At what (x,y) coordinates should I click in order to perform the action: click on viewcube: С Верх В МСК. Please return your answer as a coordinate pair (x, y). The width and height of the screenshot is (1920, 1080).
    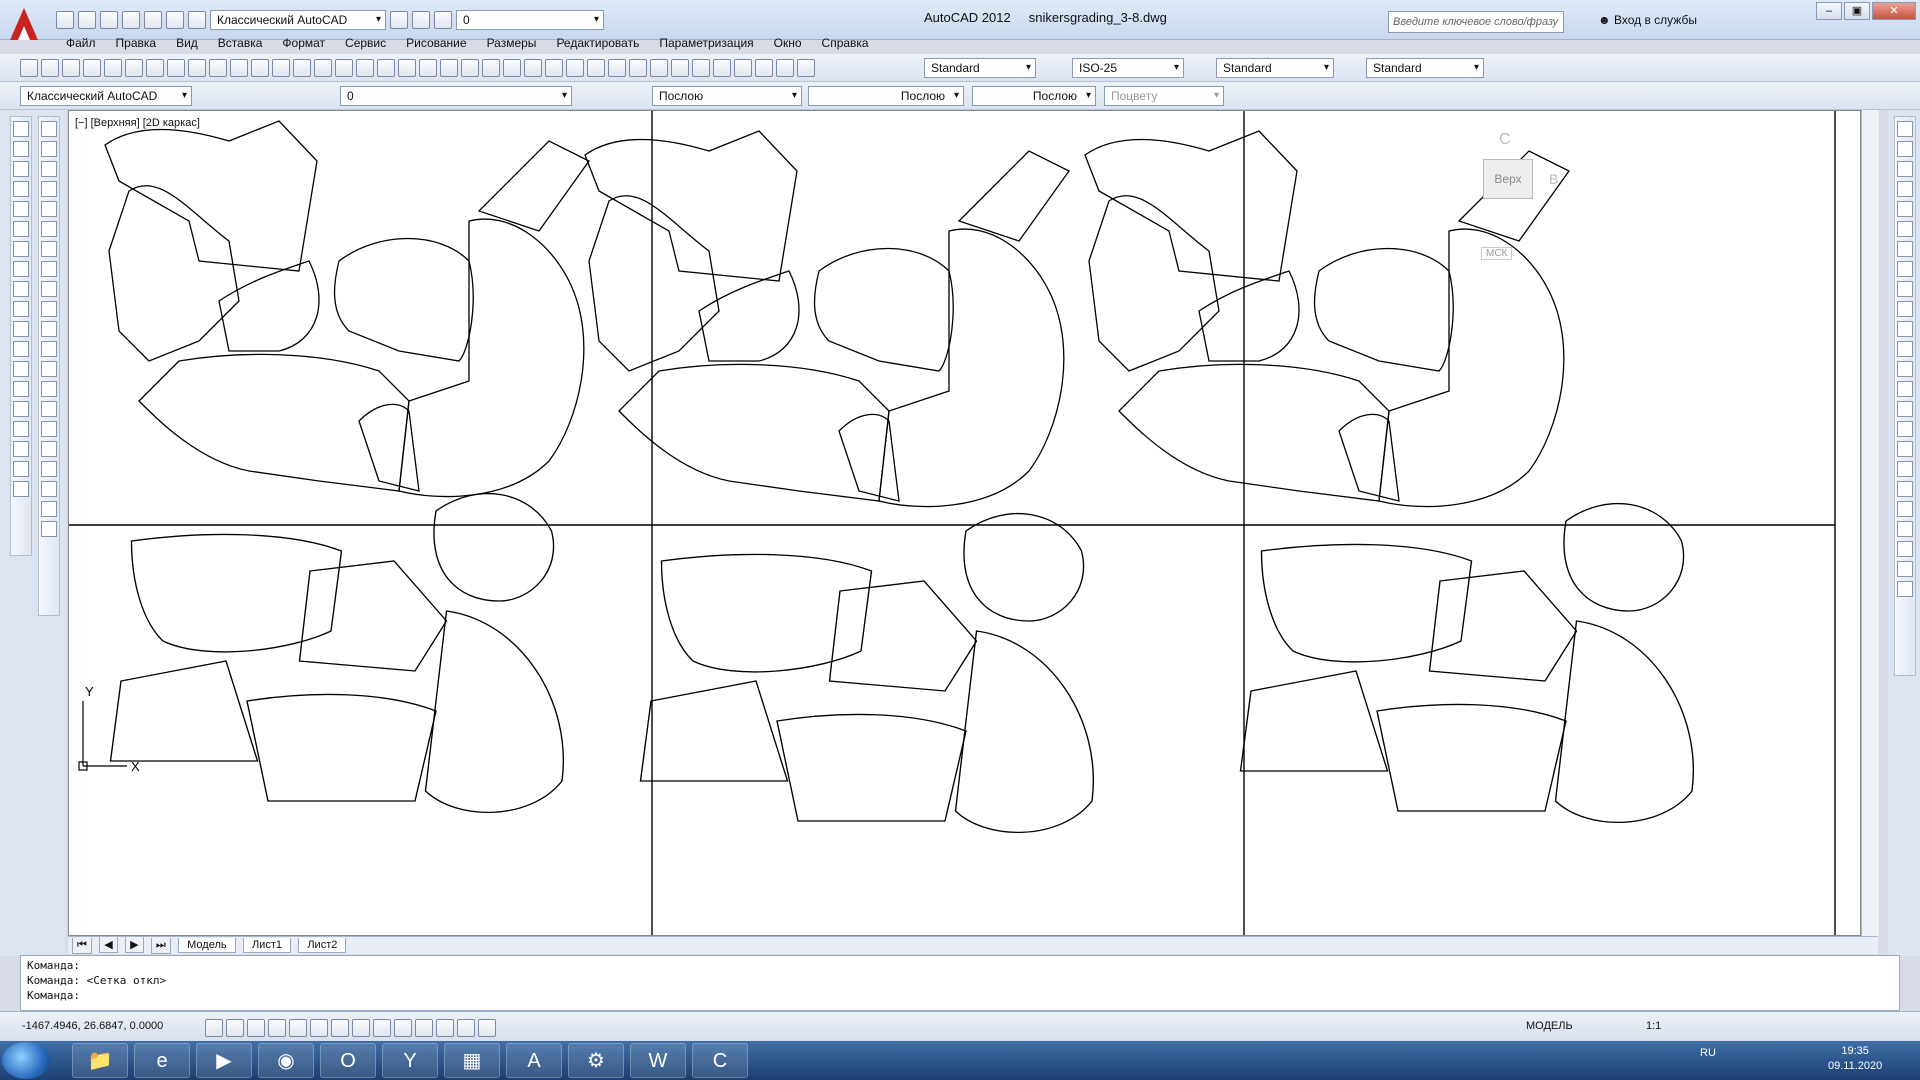
    Looking at the image, I should click on (1514, 196).